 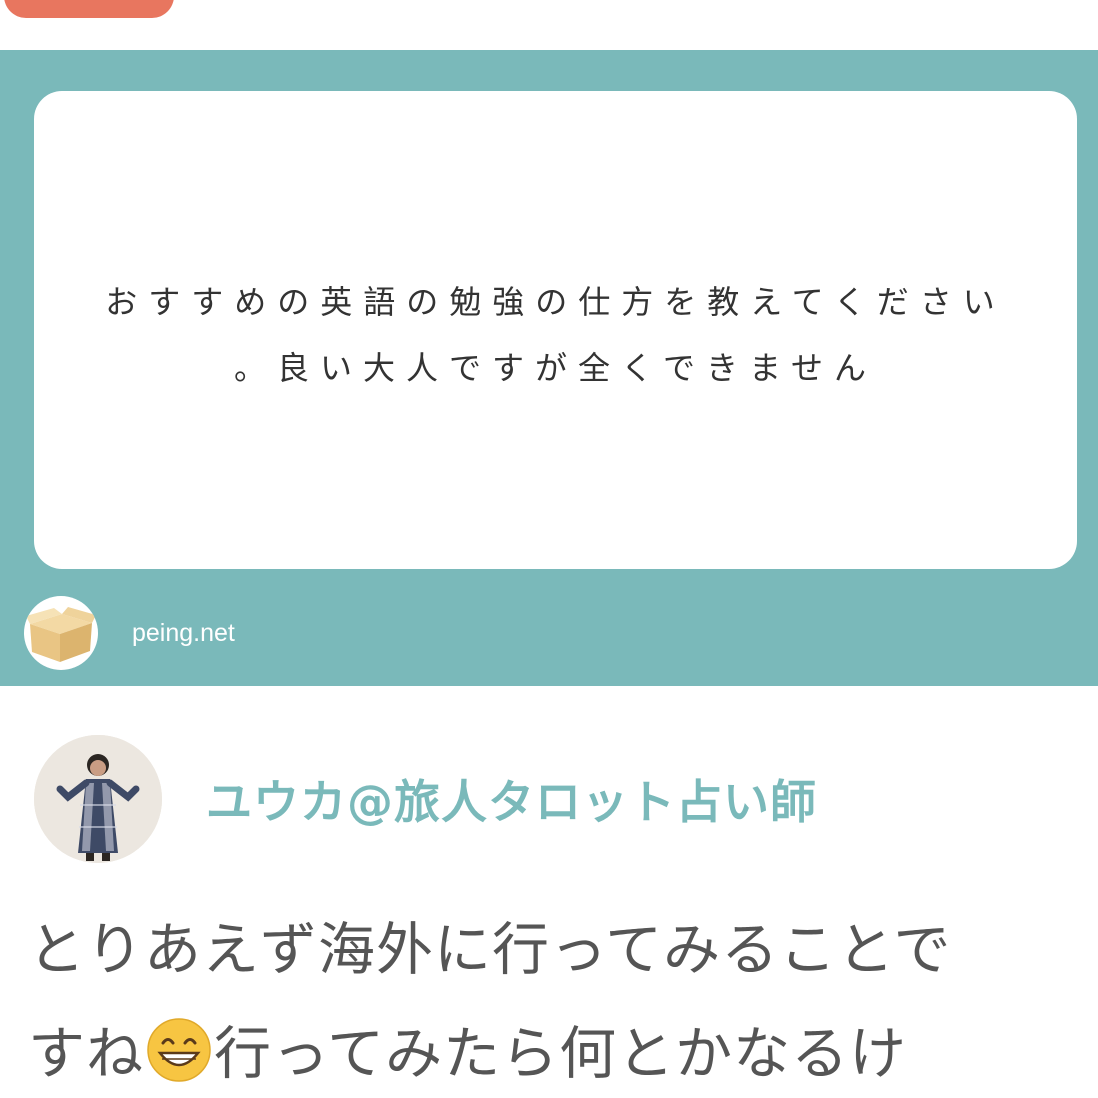 What do you see at coordinates (561, 1054) in the screenshot?
I see `answer-line-2-end: 行ってみたら何とかなるけ` at bounding box center [561, 1054].